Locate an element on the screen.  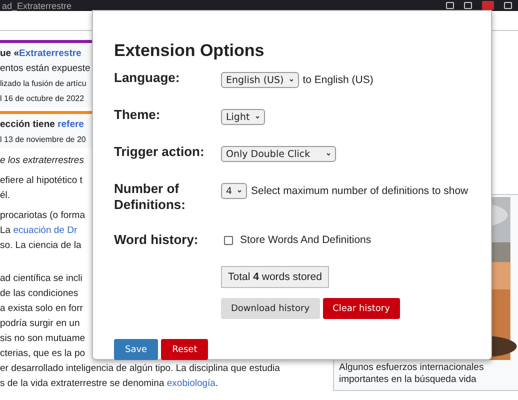
action-button: Reset is located at coordinates (184, 349).